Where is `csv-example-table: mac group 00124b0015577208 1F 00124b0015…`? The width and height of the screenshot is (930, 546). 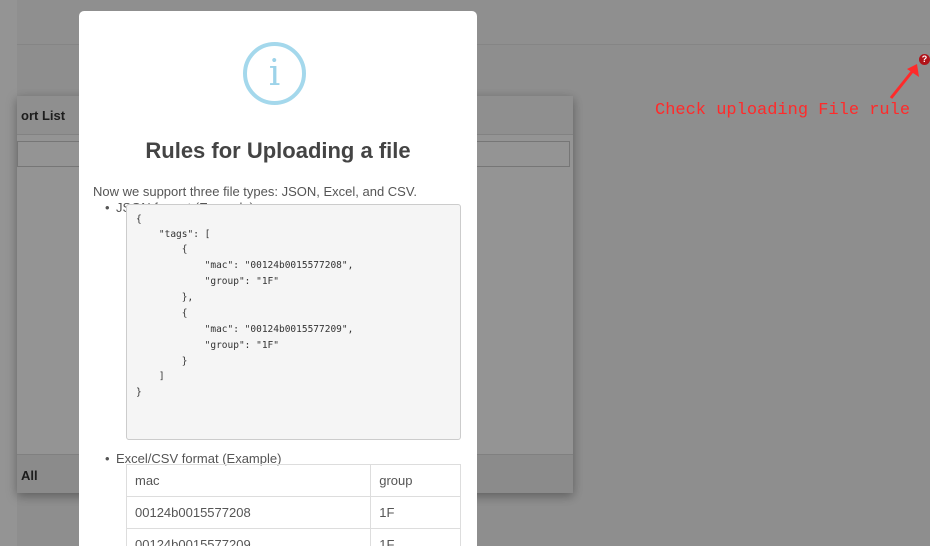
csv-example-table: mac group 00124b0015577208 1F 00124b0015… is located at coordinates (293, 505).